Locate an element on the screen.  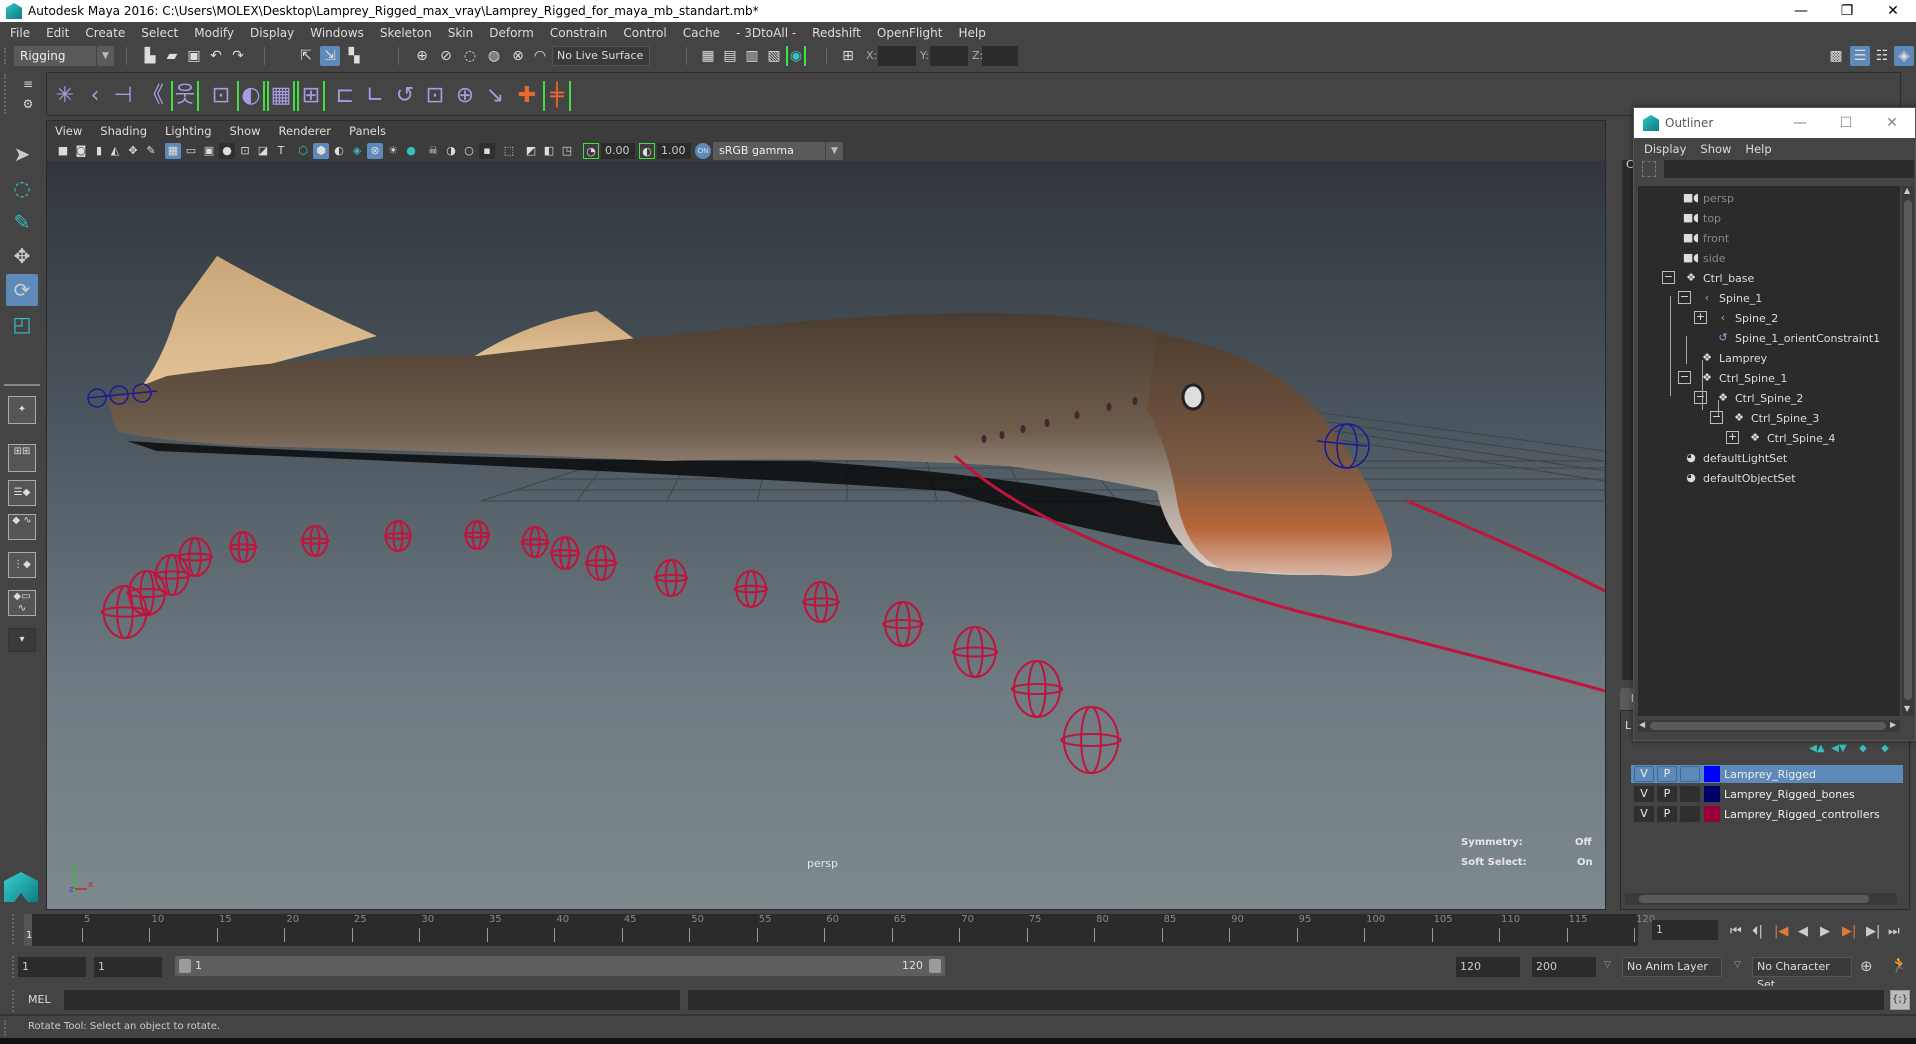
depth-of-field-icon: ▪ is located at coordinates (487, 151).